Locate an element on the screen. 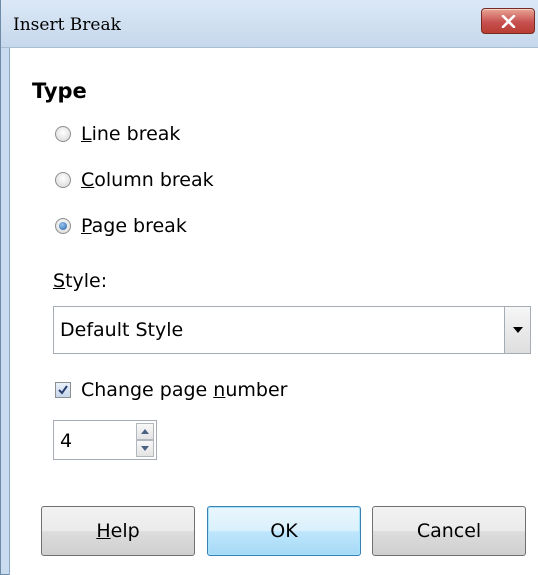  change-page-number-checkbox is located at coordinates (63, 390).